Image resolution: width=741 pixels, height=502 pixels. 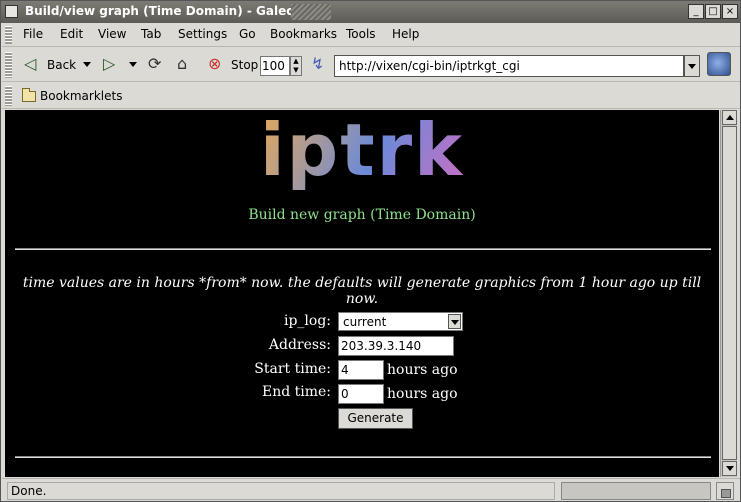 I want to click on title-grip, so click(x=311, y=12).